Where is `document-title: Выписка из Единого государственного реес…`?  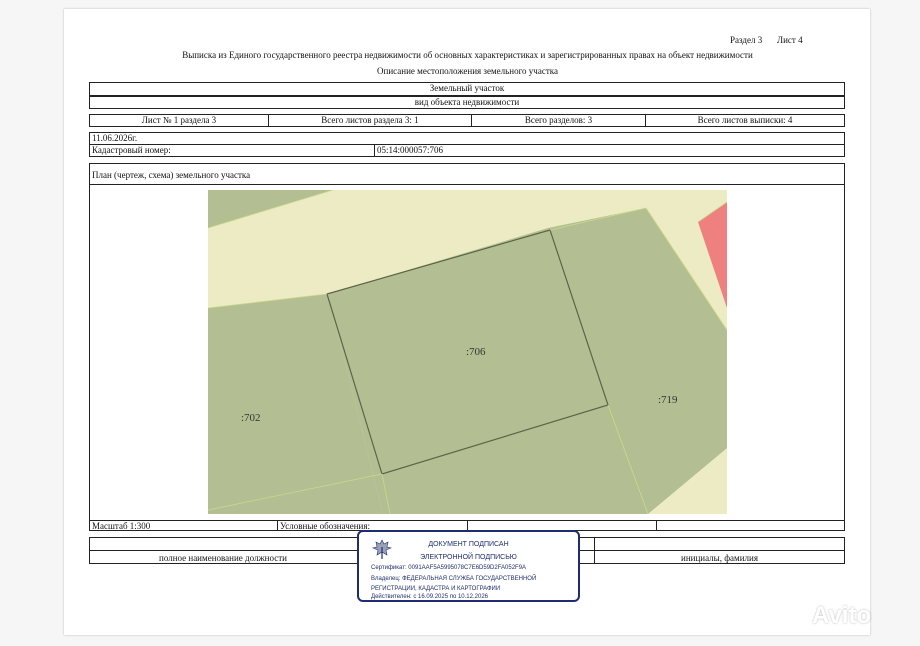 document-title: Выписка из Единого государственного реес… is located at coordinates (467, 55).